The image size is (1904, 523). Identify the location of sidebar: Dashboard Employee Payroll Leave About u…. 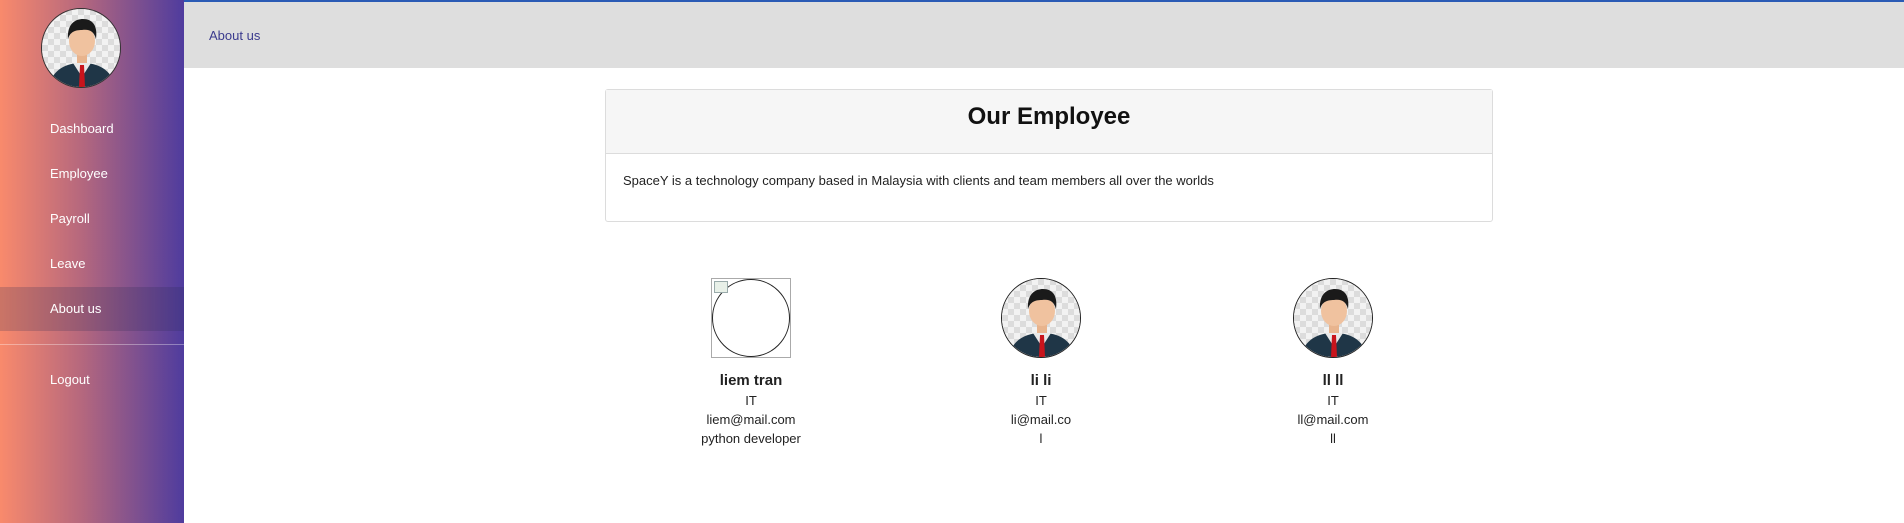
(92, 261).